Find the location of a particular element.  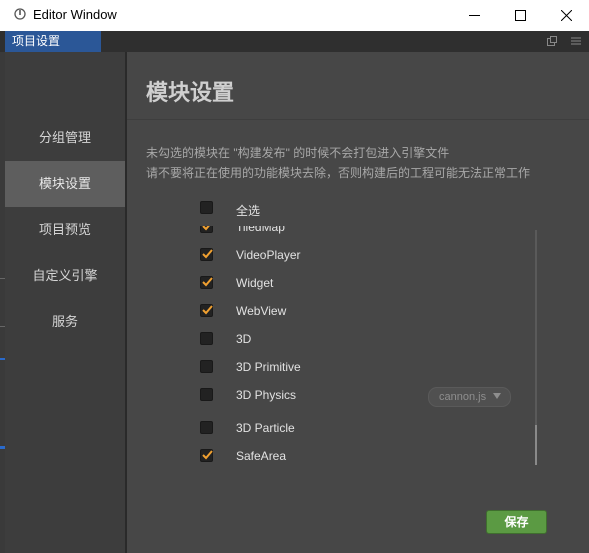

select-all-checkbox is located at coordinates (206, 207).